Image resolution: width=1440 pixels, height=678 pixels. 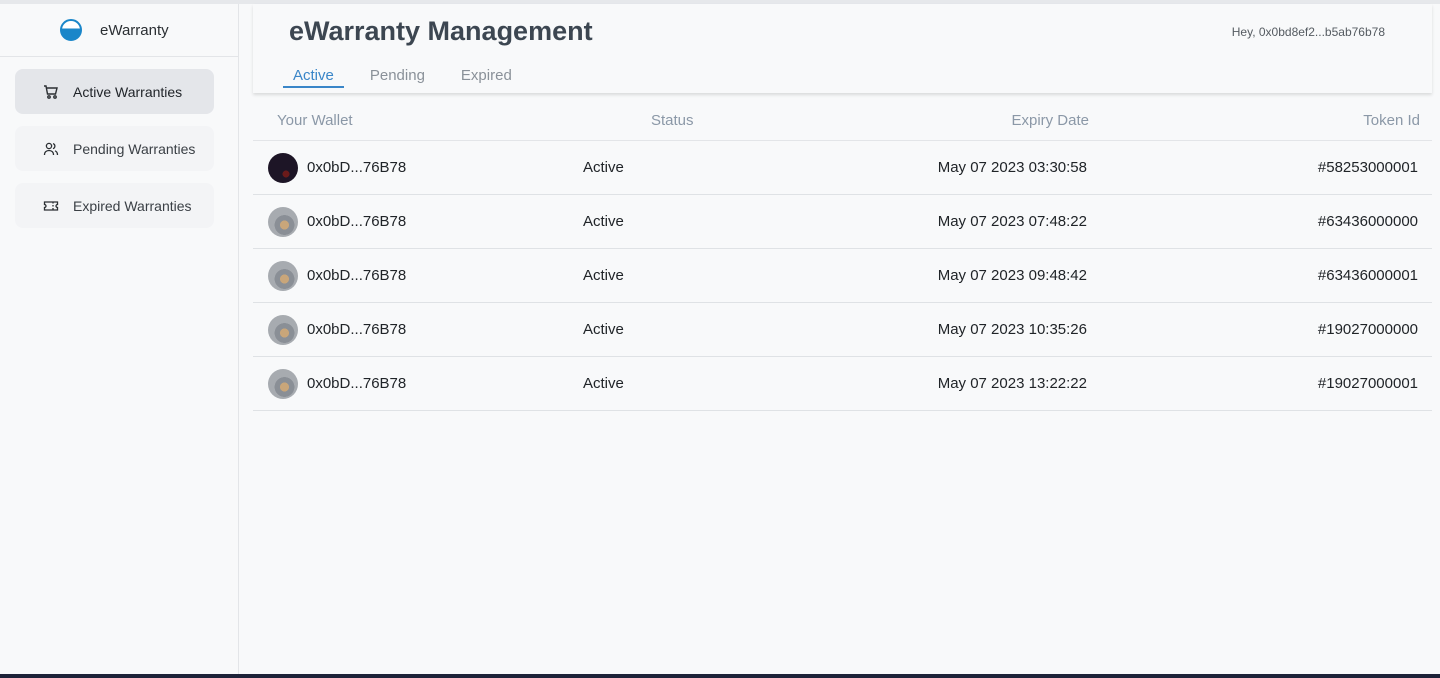 I want to click on brand: eWarranty, so click(x=119, y=30).